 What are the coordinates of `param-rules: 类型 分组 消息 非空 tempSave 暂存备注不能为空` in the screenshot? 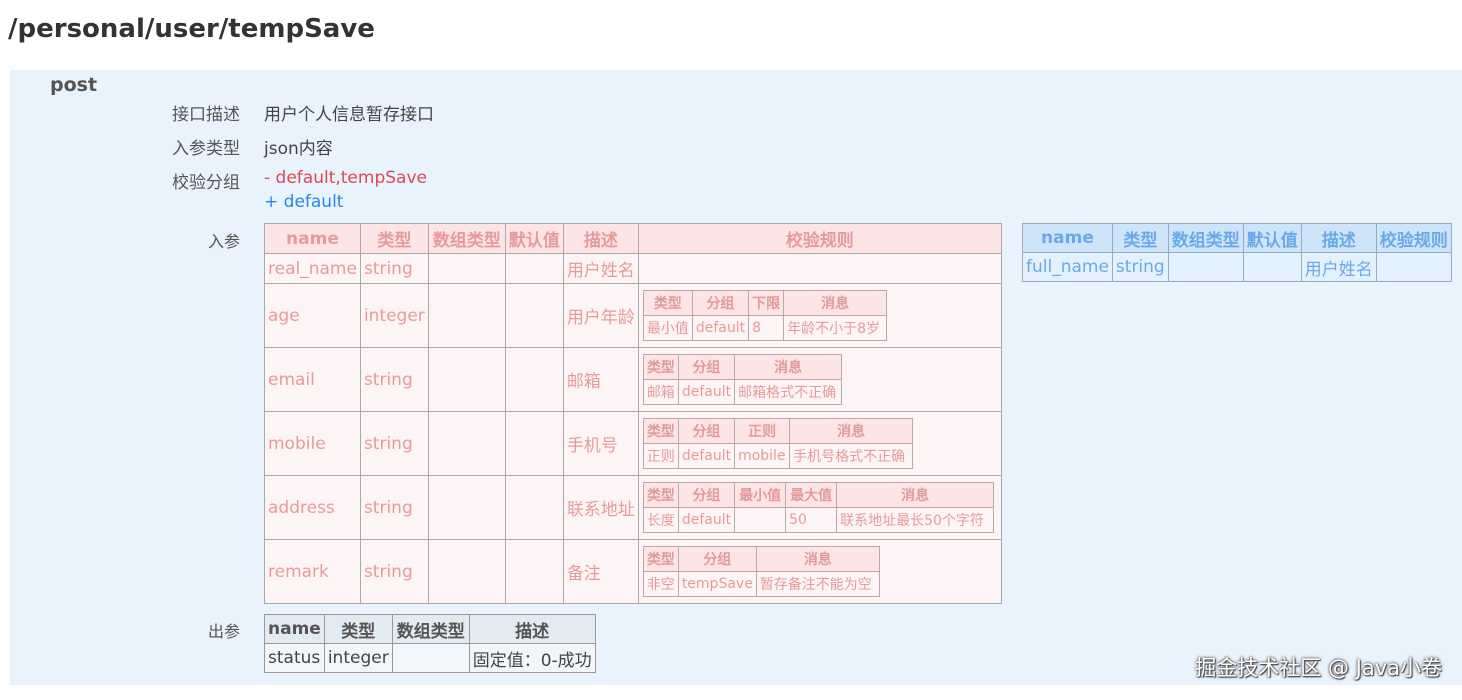 It's located at (819, 571).